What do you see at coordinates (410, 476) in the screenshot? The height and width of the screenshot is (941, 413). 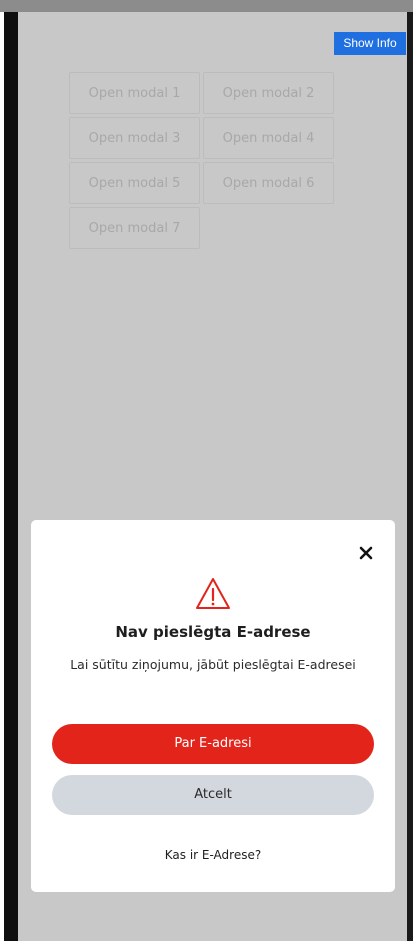 I see `right-edge` at bounding box center [410, 476].